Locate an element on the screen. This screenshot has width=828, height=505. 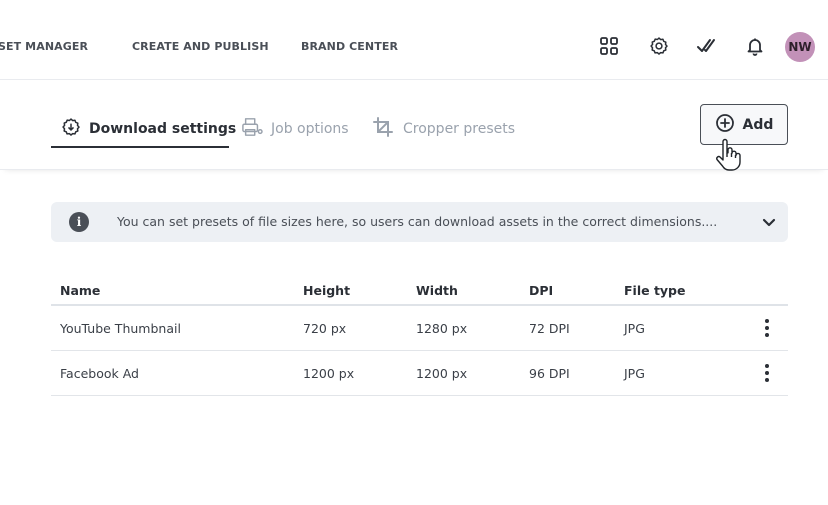
cell-height: 720 px is located at coordinates (325, 328).